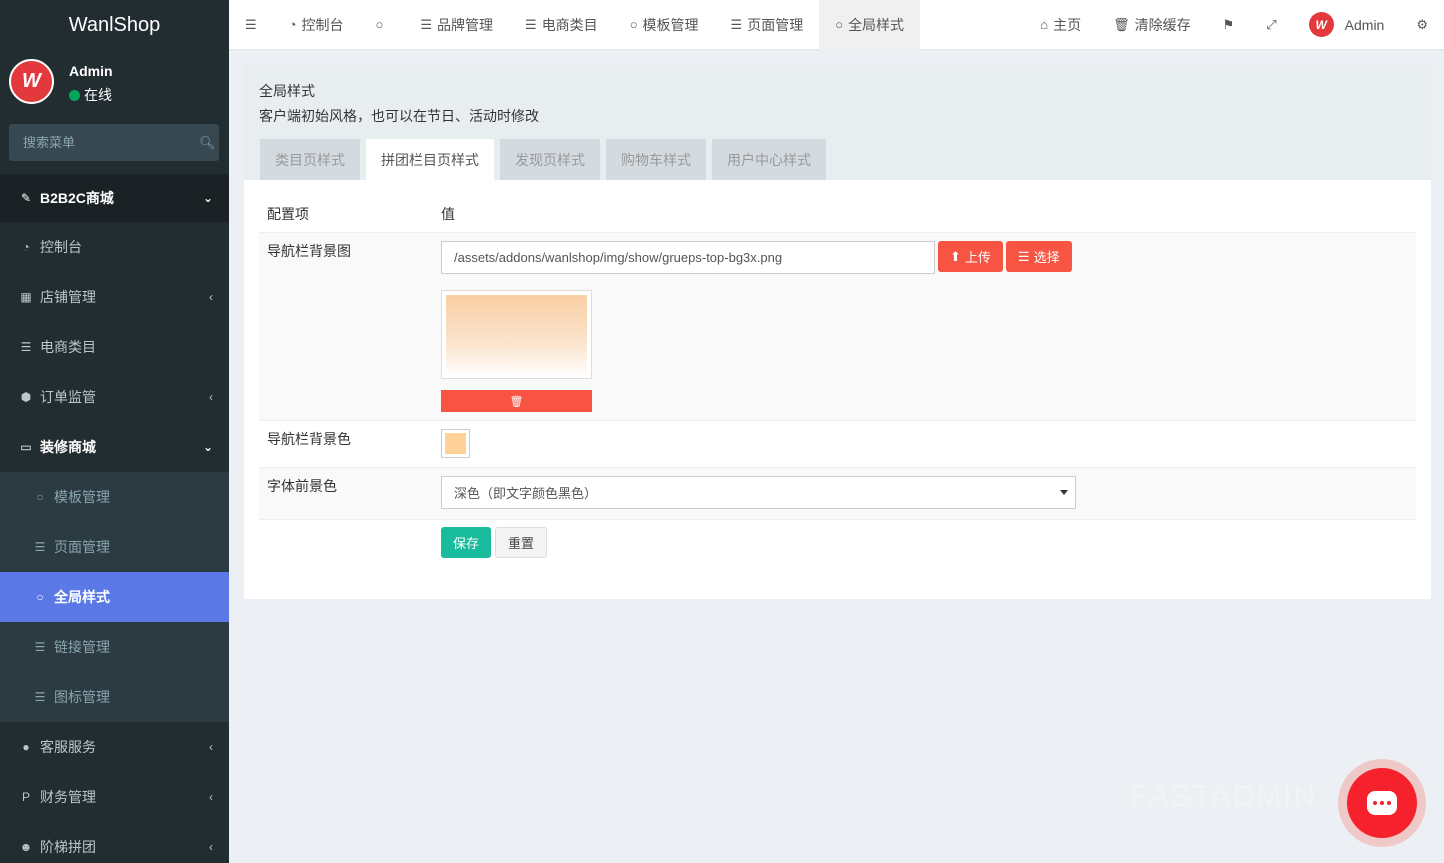 This screenshot has width=1444, height=863. What do you see at coordinates (26, 847) in the screenshot?
I see `users-icon: ☻` at bounding box center [26, 847].